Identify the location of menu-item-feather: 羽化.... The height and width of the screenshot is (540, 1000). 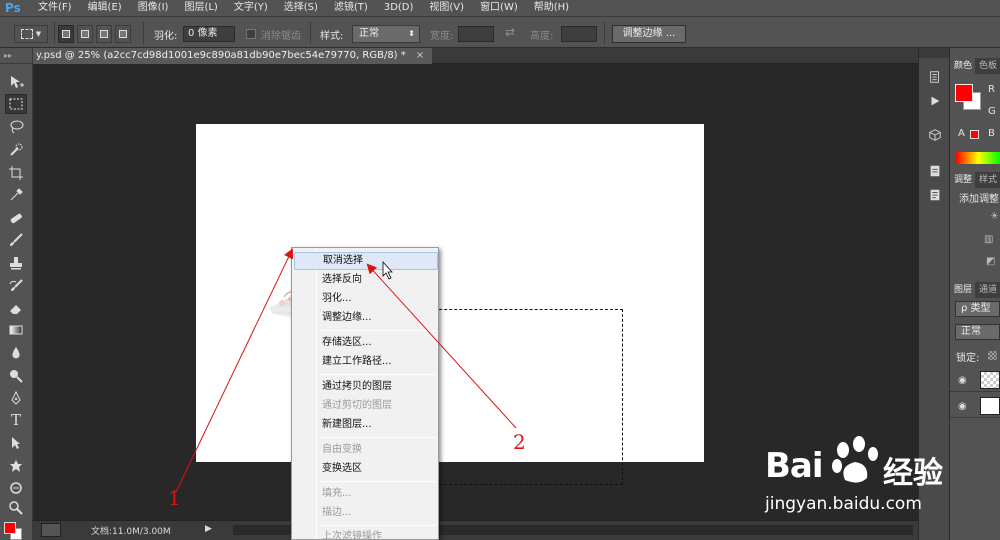
(366, 299).